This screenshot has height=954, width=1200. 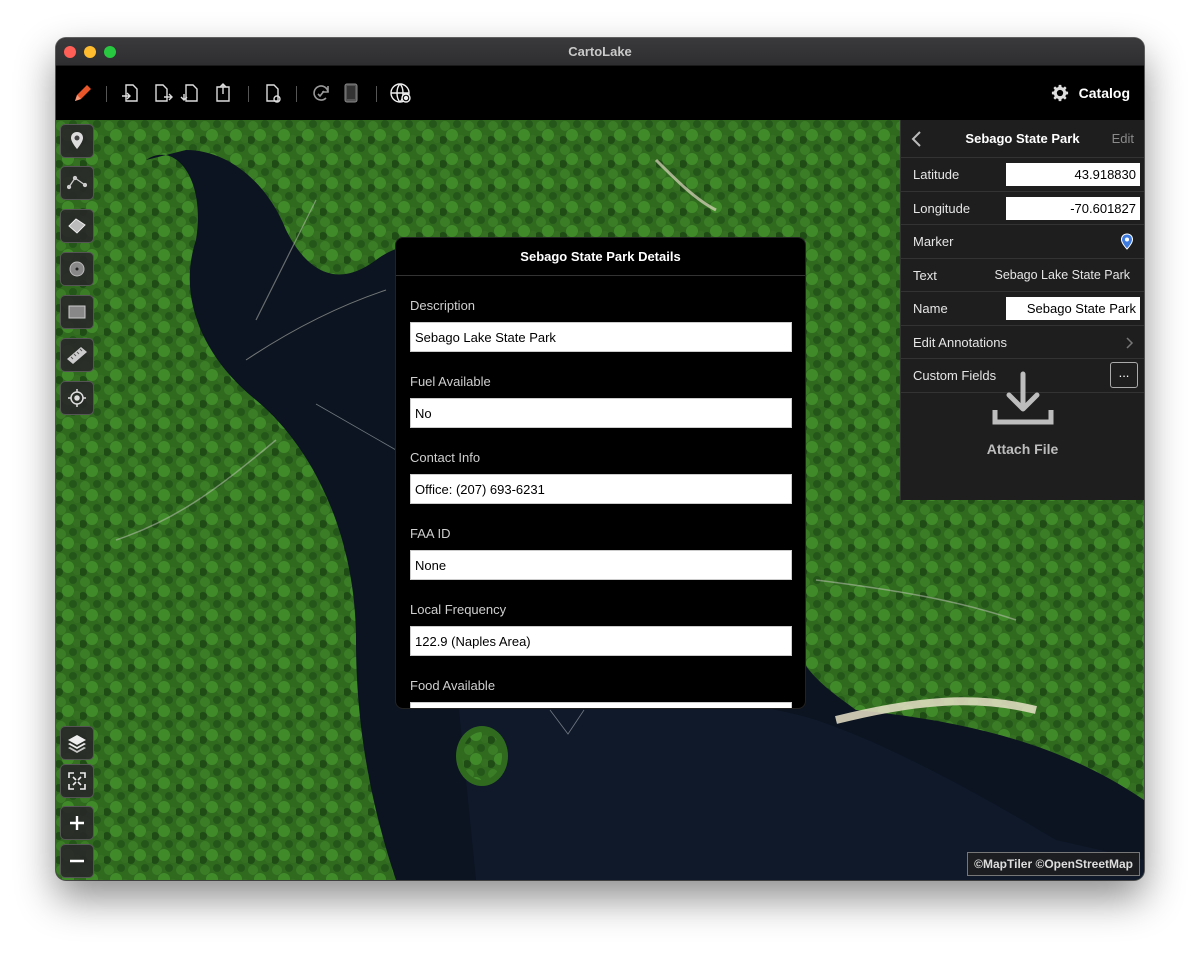 I want to click on name-input: Sebago State Park, so click(x=1073, y=308).